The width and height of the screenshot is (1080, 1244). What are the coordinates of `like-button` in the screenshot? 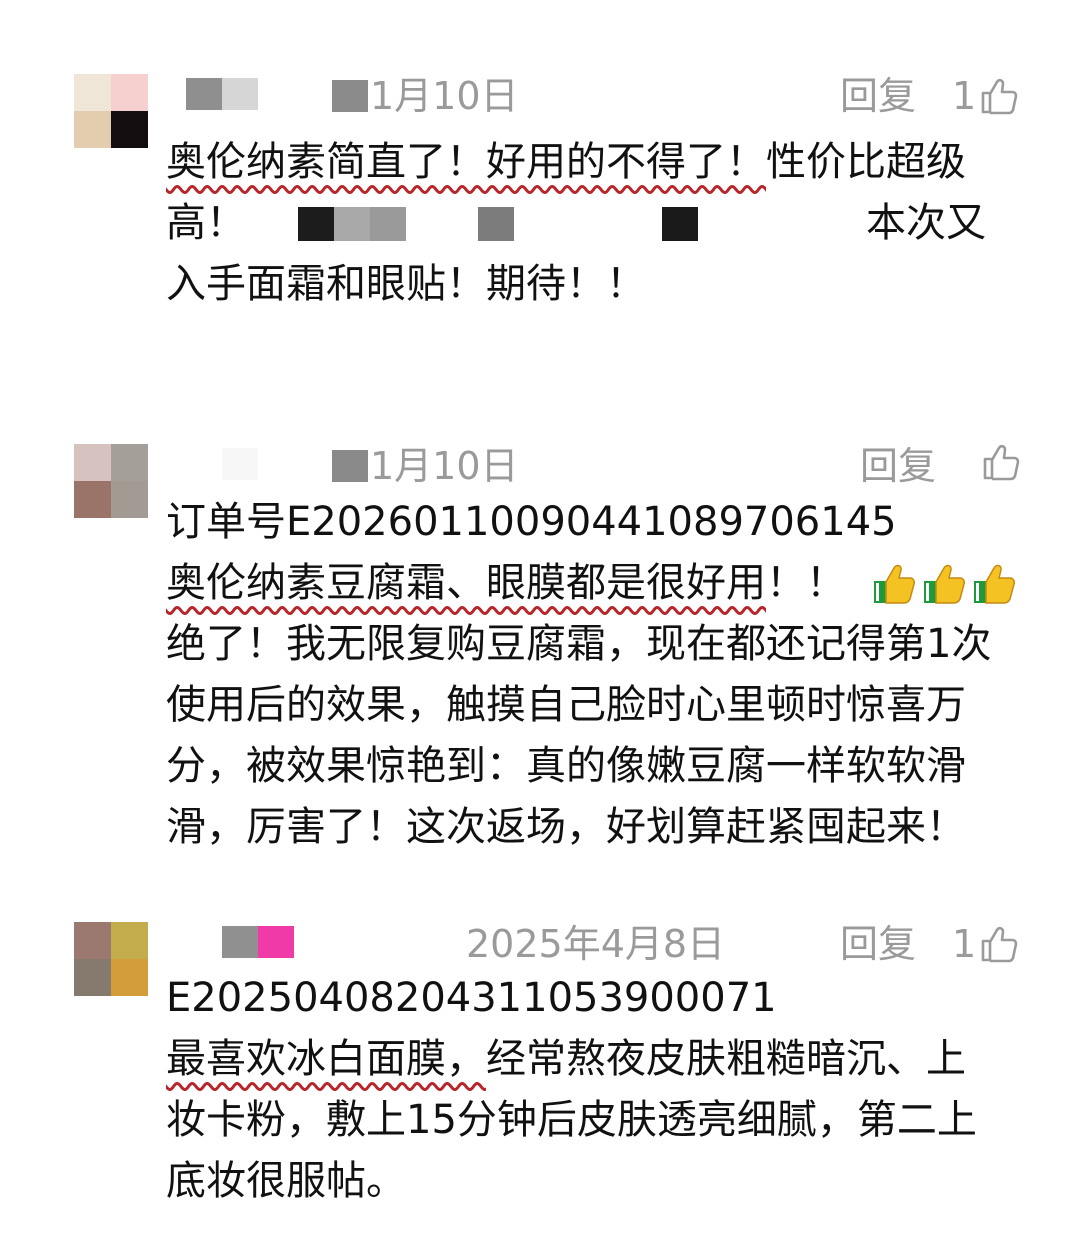 It's located at (999, 462).